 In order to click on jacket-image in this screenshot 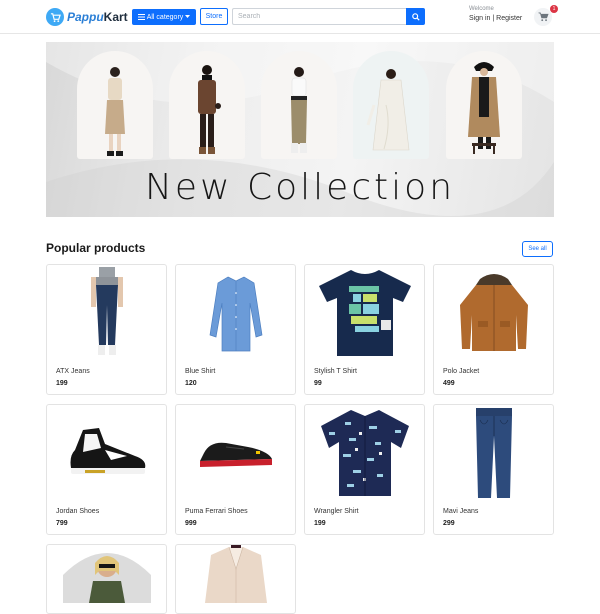, I will do `click(493, 313)`.